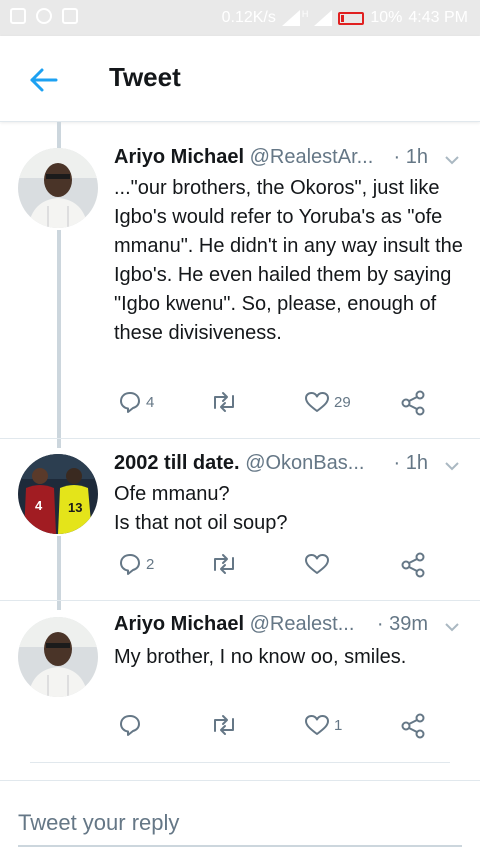 This screenshot has width=480, height=854. What do you see at coordinates (75, 507) in the screenshot?
I see `svg-text: 13` at bounding box center [75, 507].